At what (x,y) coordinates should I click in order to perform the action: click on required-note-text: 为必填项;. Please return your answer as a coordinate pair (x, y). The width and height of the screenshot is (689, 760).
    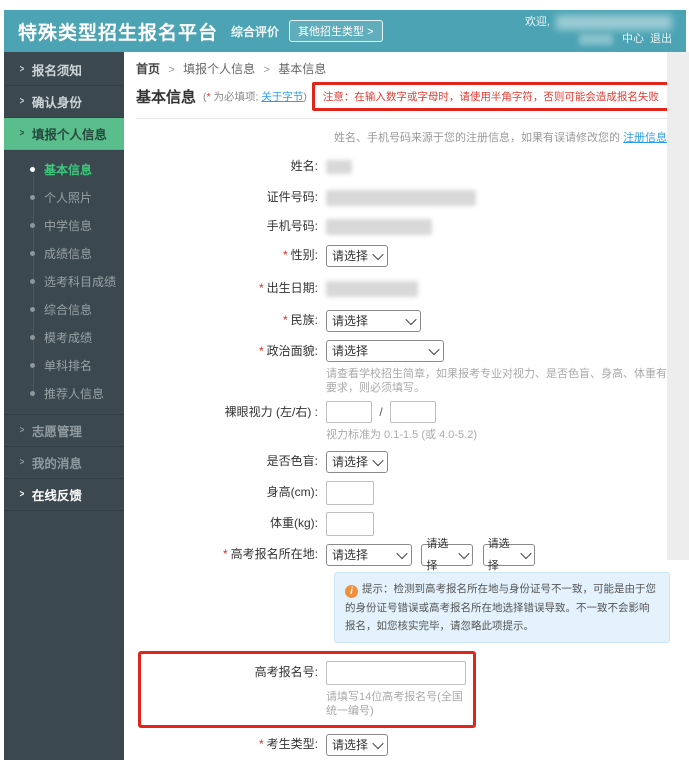
    Looking at the image, I should click on (236, 97).